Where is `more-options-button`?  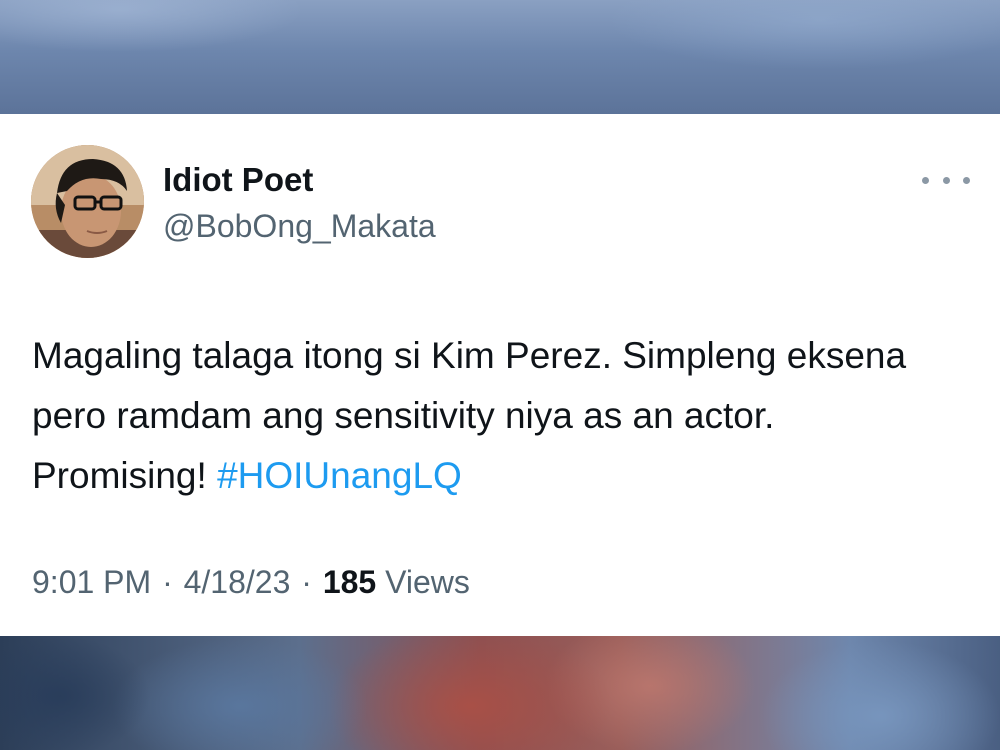 more-options-button is located at coordinates (946, 180).